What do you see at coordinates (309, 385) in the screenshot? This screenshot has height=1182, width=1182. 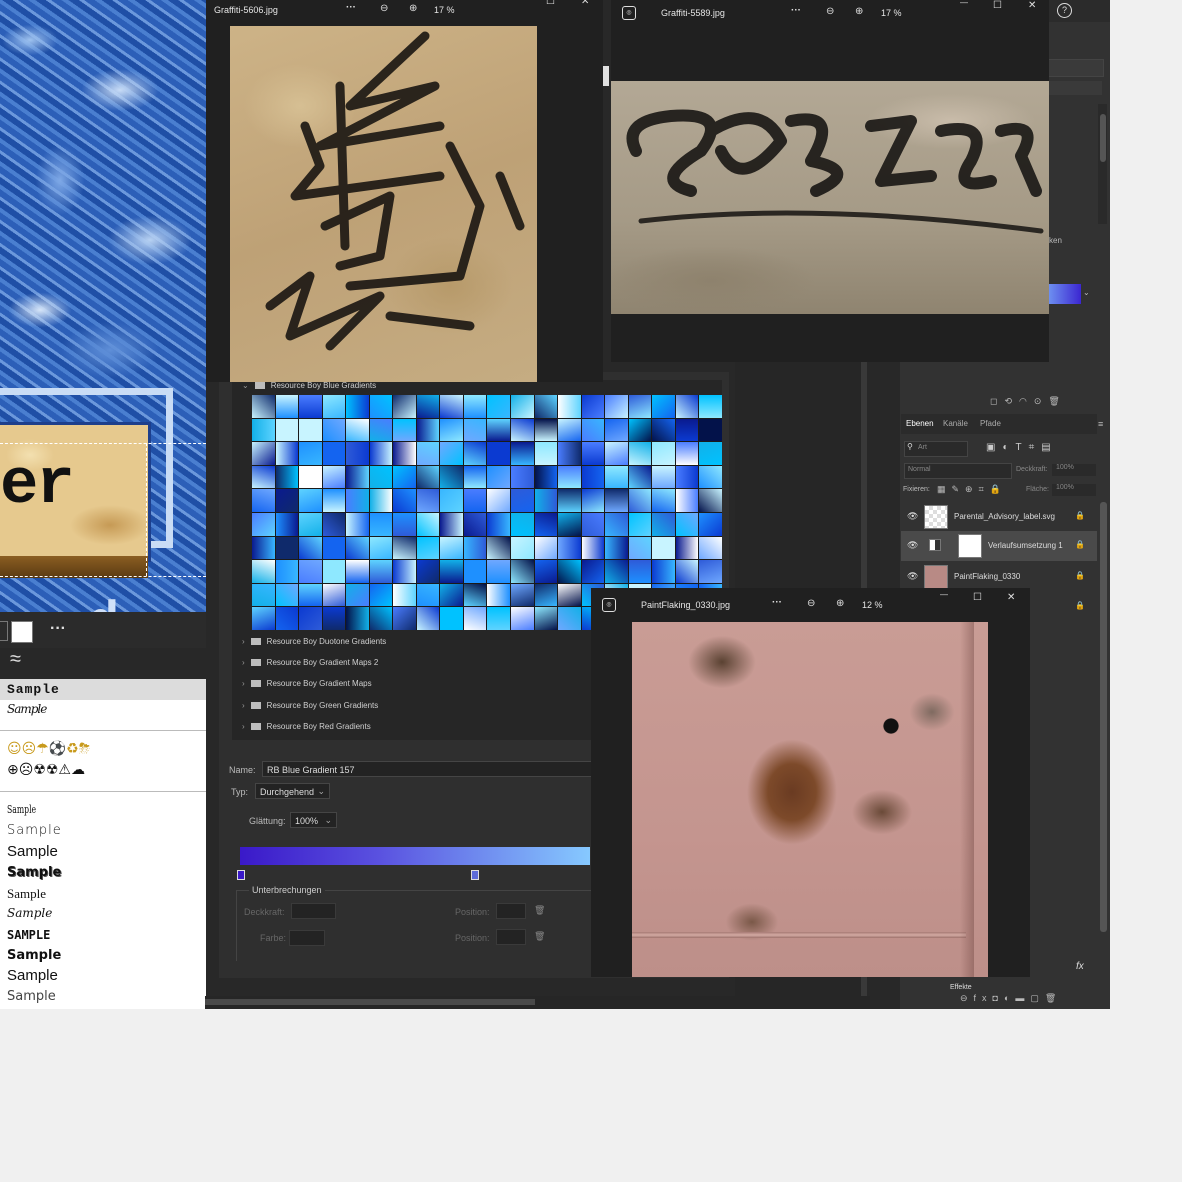 I see `folder-row-open: ⌄ Resource Boy Blue Gradients` at bounding box center [309, 385].